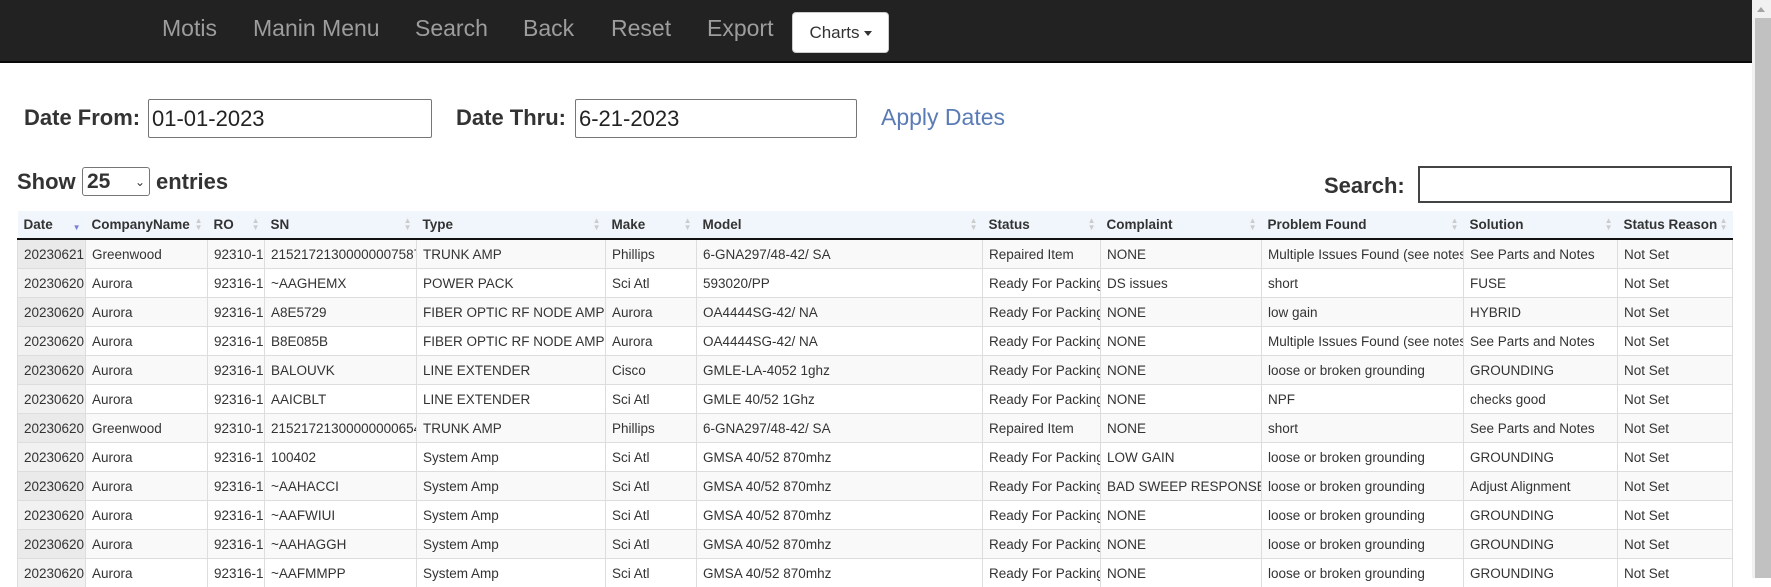 This screenshot has height=587, width=1771. What do you see at coordinates (341, 428) in the screenshot?
I see `cell-sn: 21521721300000000654` at bounding box center [341, 428].